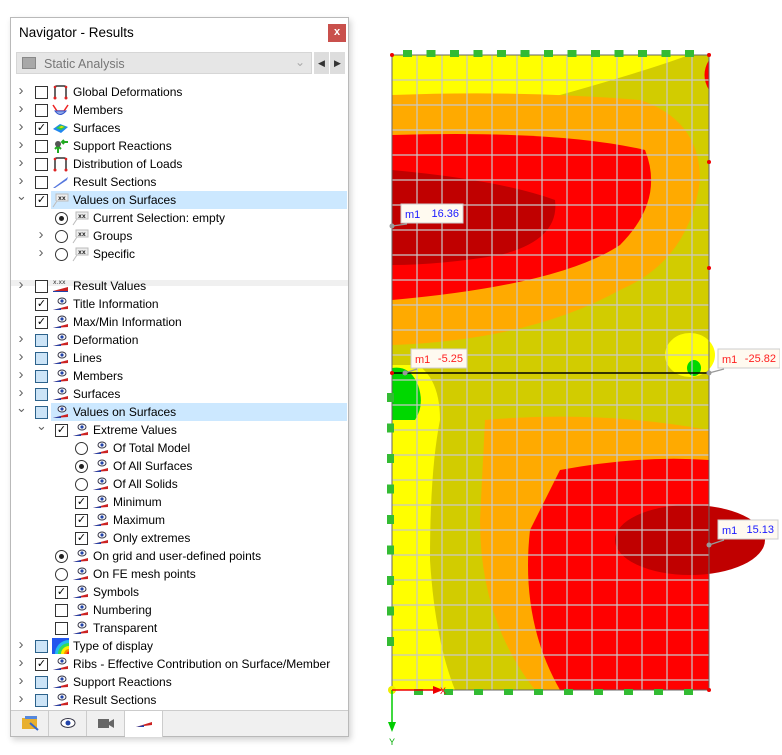  I want to click on tree-item-title-information: ✓ Title Information, so click(179, 304).